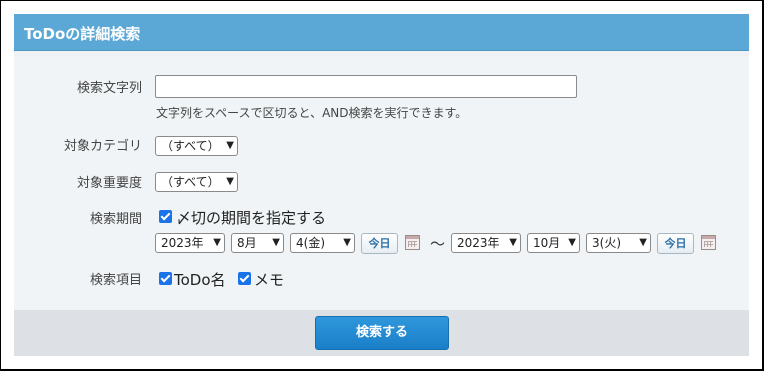 Image resolution: width=764 pixels, height=371 pixels. I want to click on priority-select: （すべて） ▼, so click(196, 182).